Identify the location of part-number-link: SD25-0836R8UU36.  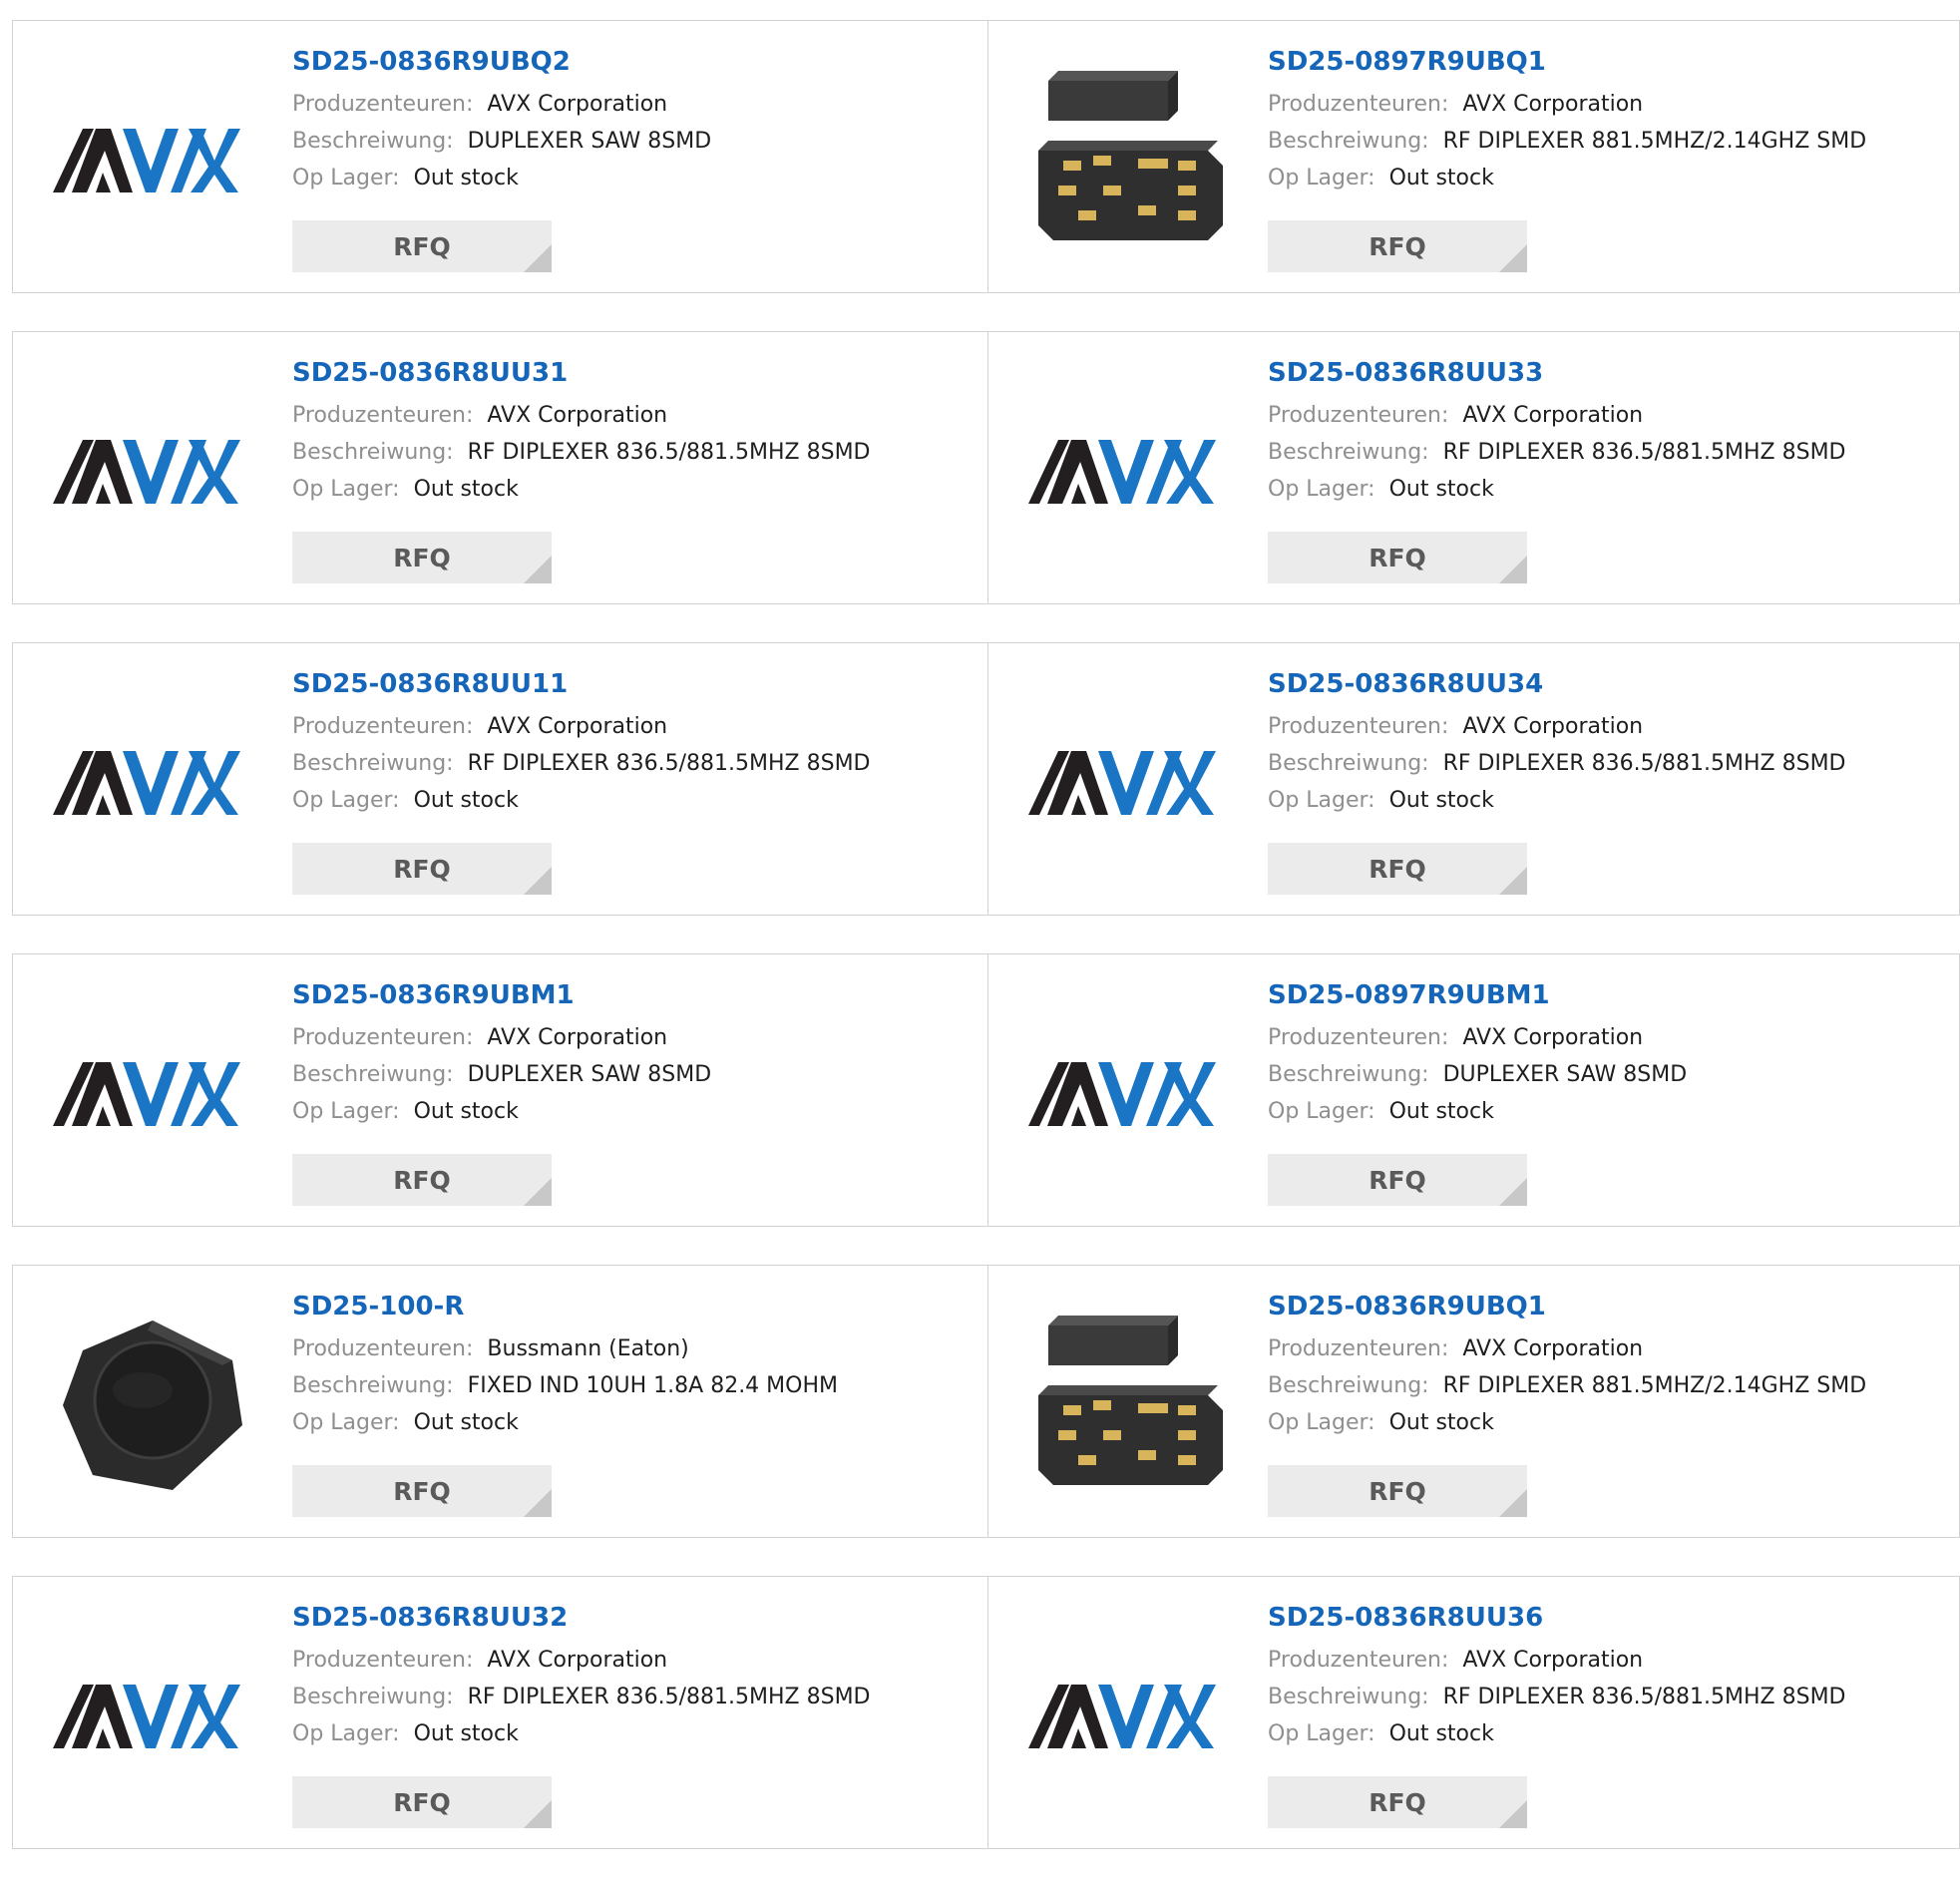
(1610, 1620).